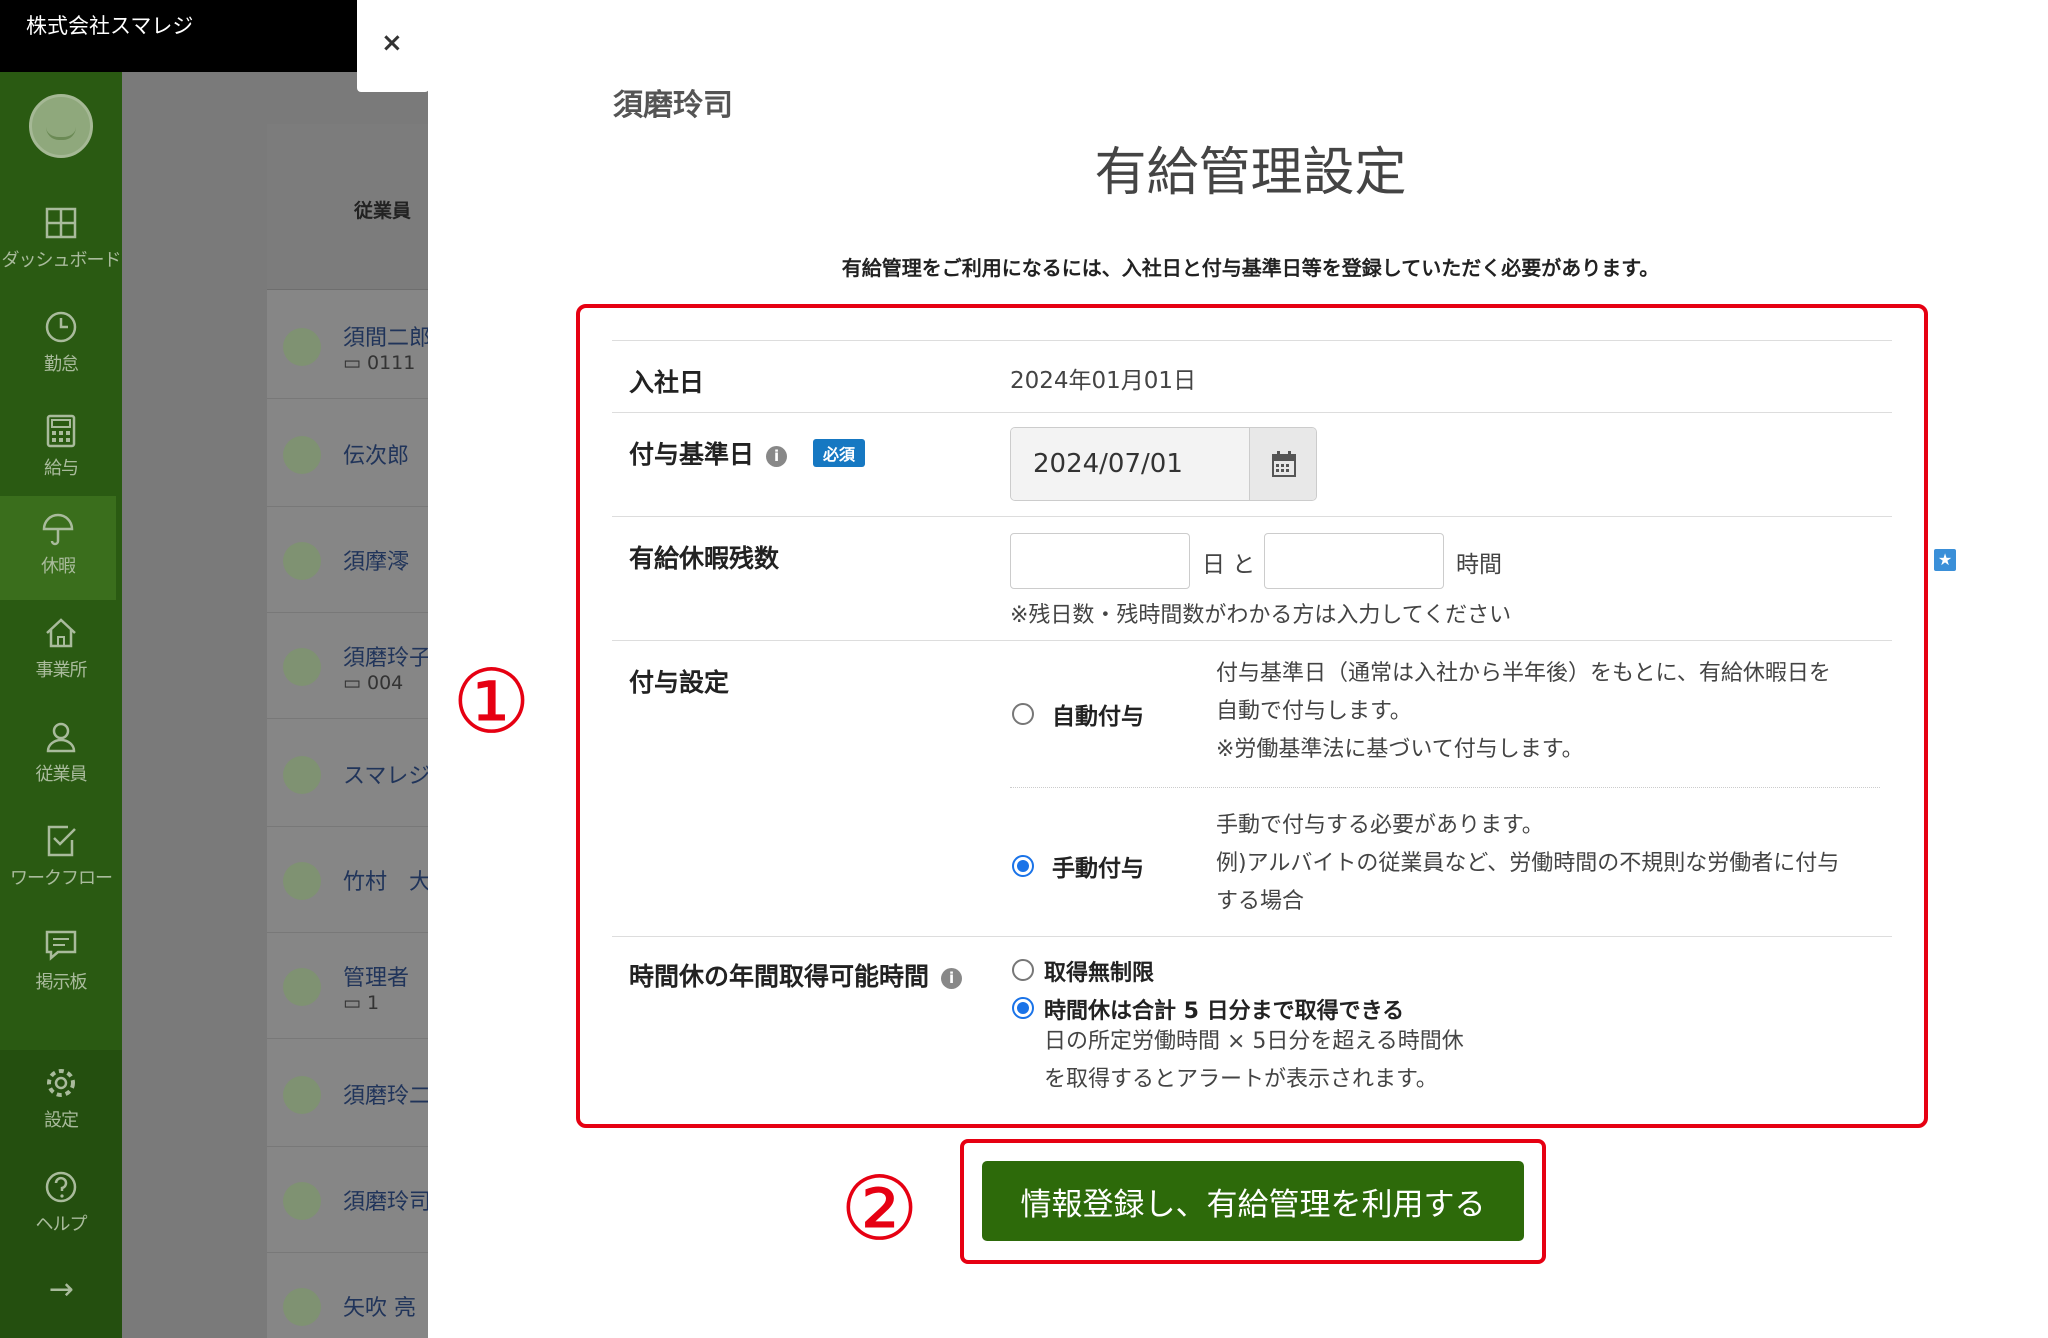  Describe the element at coordinates (1023, 866) in the screenshot. I see `manual-grant-radio` at that location.